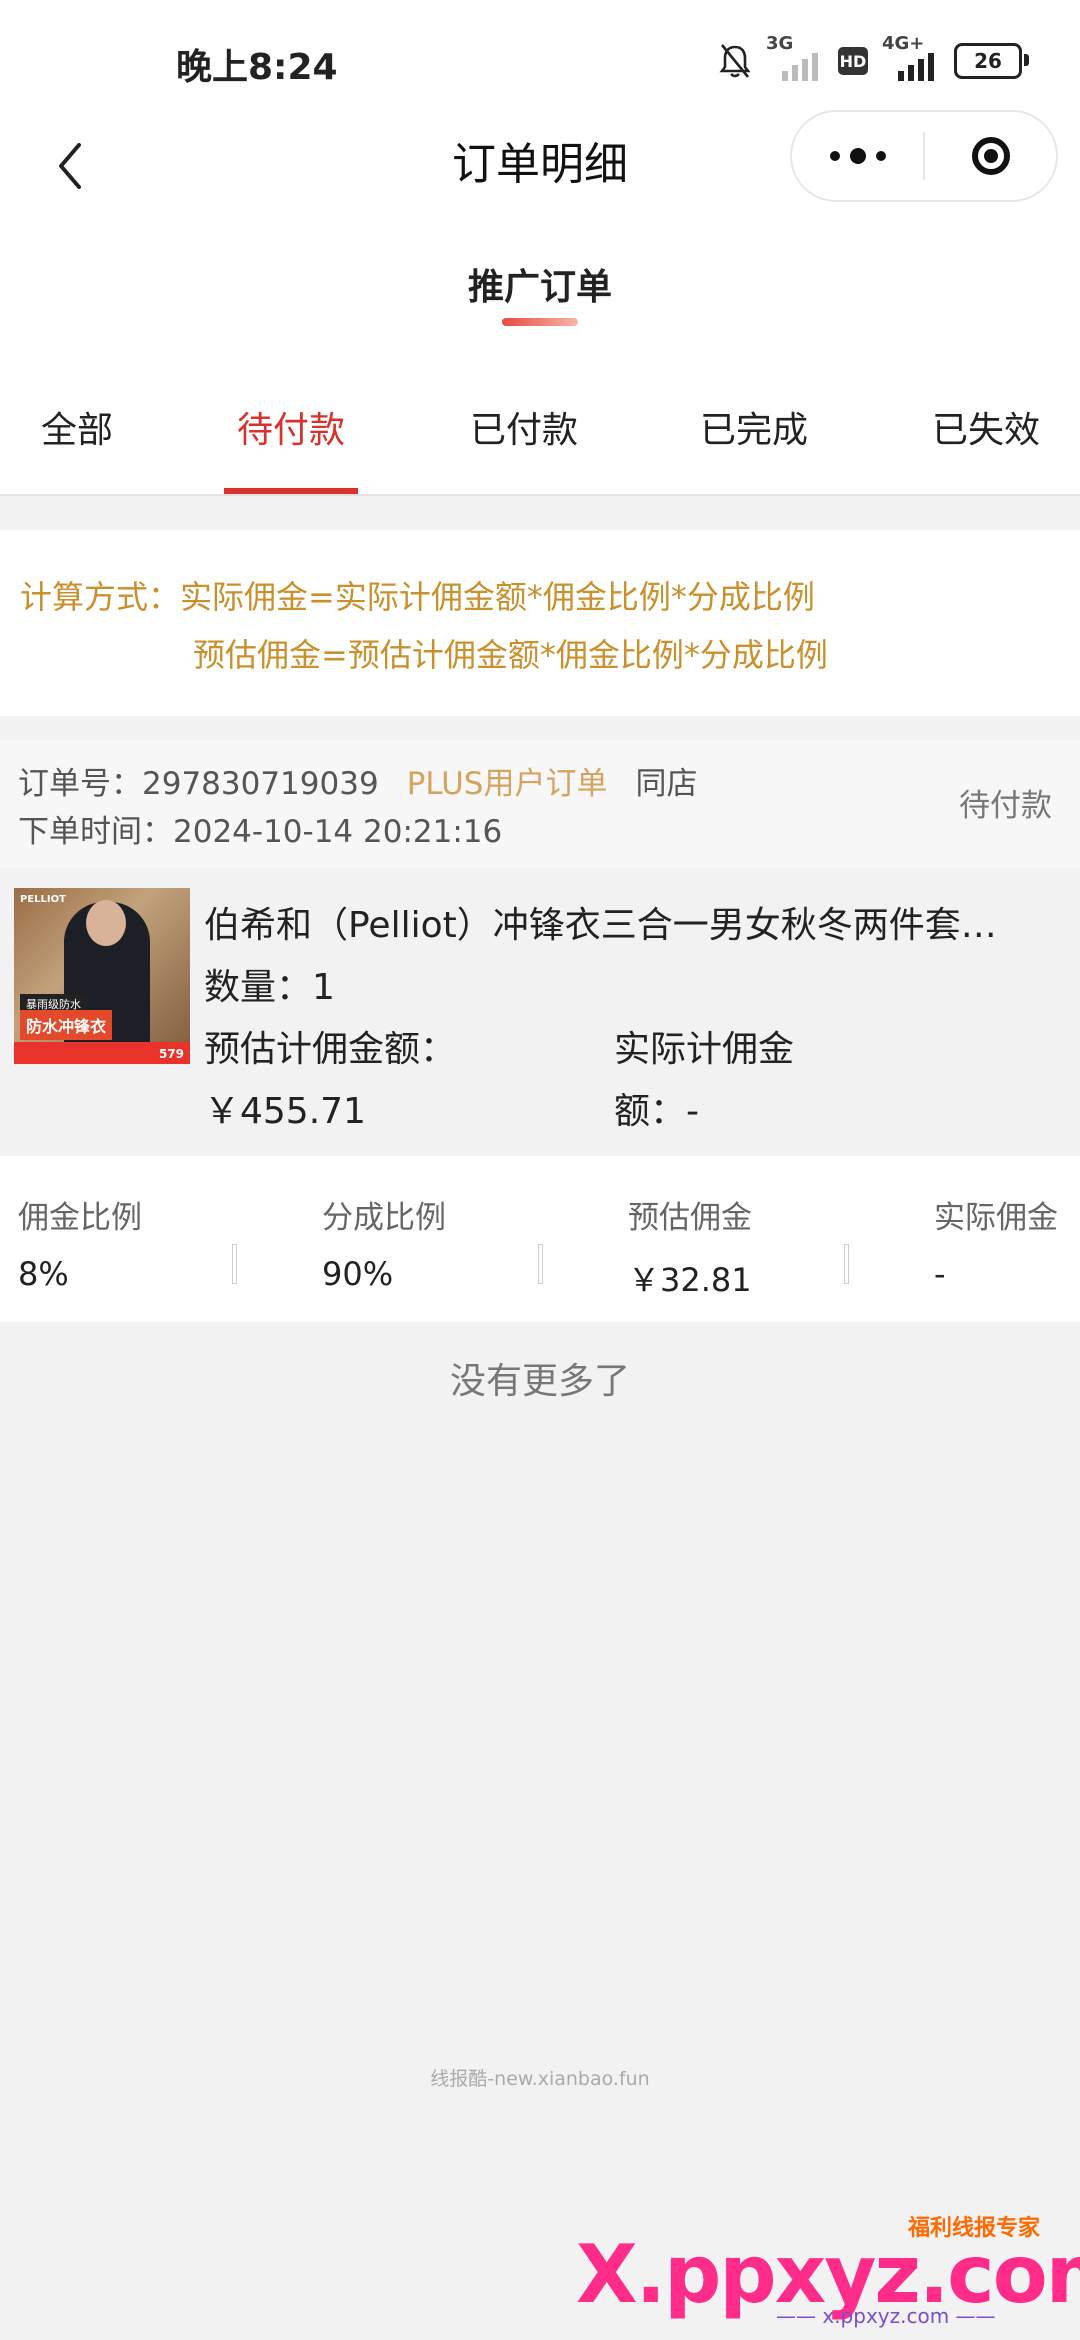 This screenshot has width=1080, height=2340. Describe the element at coordinates (986, 427) in the screenshot. I see `tab-invalid: 已失效` at that location.